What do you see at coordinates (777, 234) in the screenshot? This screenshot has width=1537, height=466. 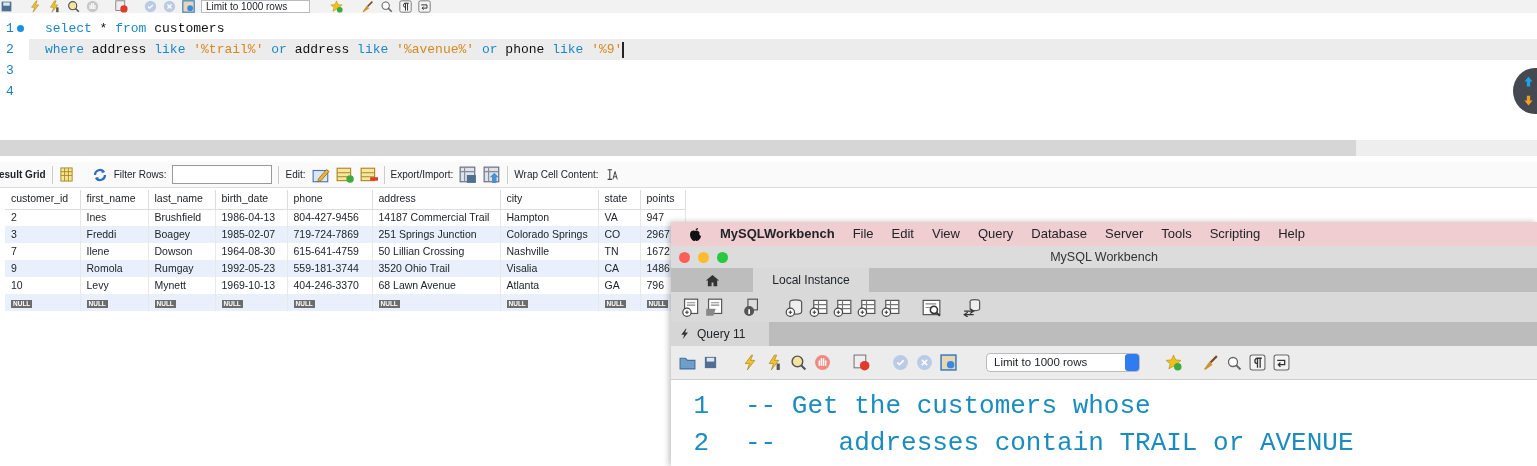 I see `app-menu: MySQLWorkbench` at bounding box center [777, 234].